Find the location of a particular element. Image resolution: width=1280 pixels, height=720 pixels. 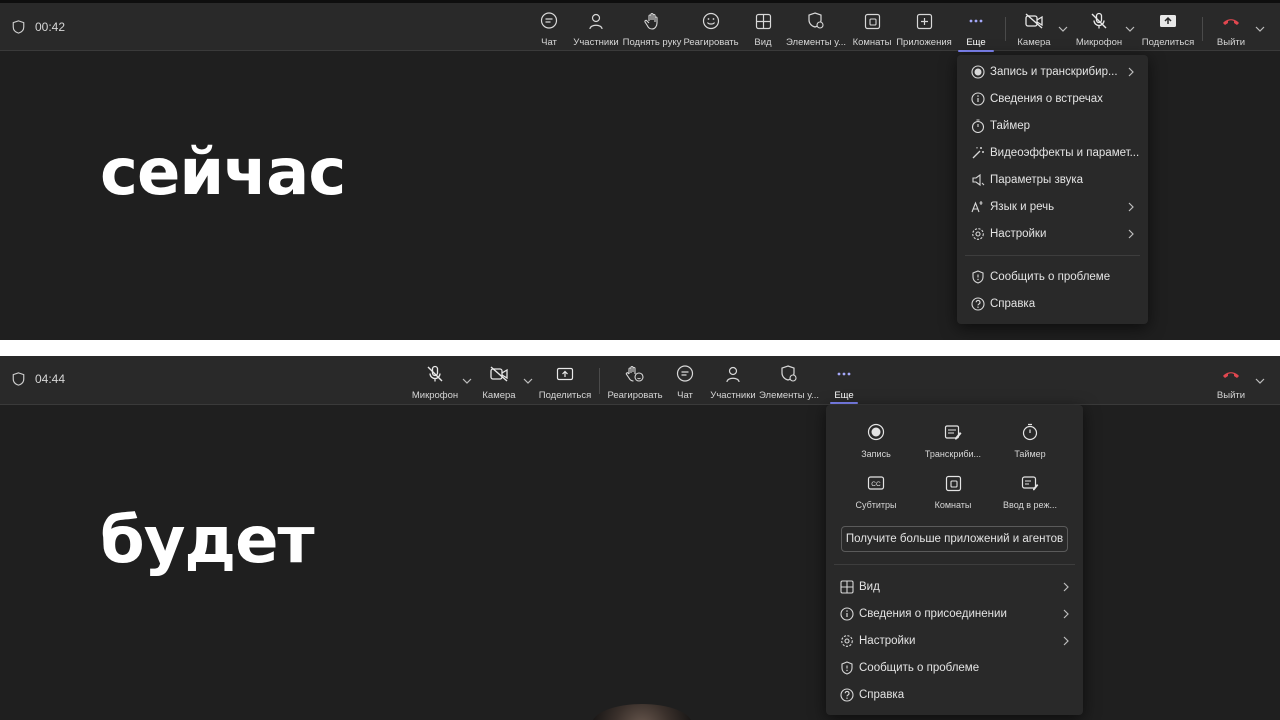

menu-item-join-info: Сведения о присоединении is located at coordinates (954, 613).